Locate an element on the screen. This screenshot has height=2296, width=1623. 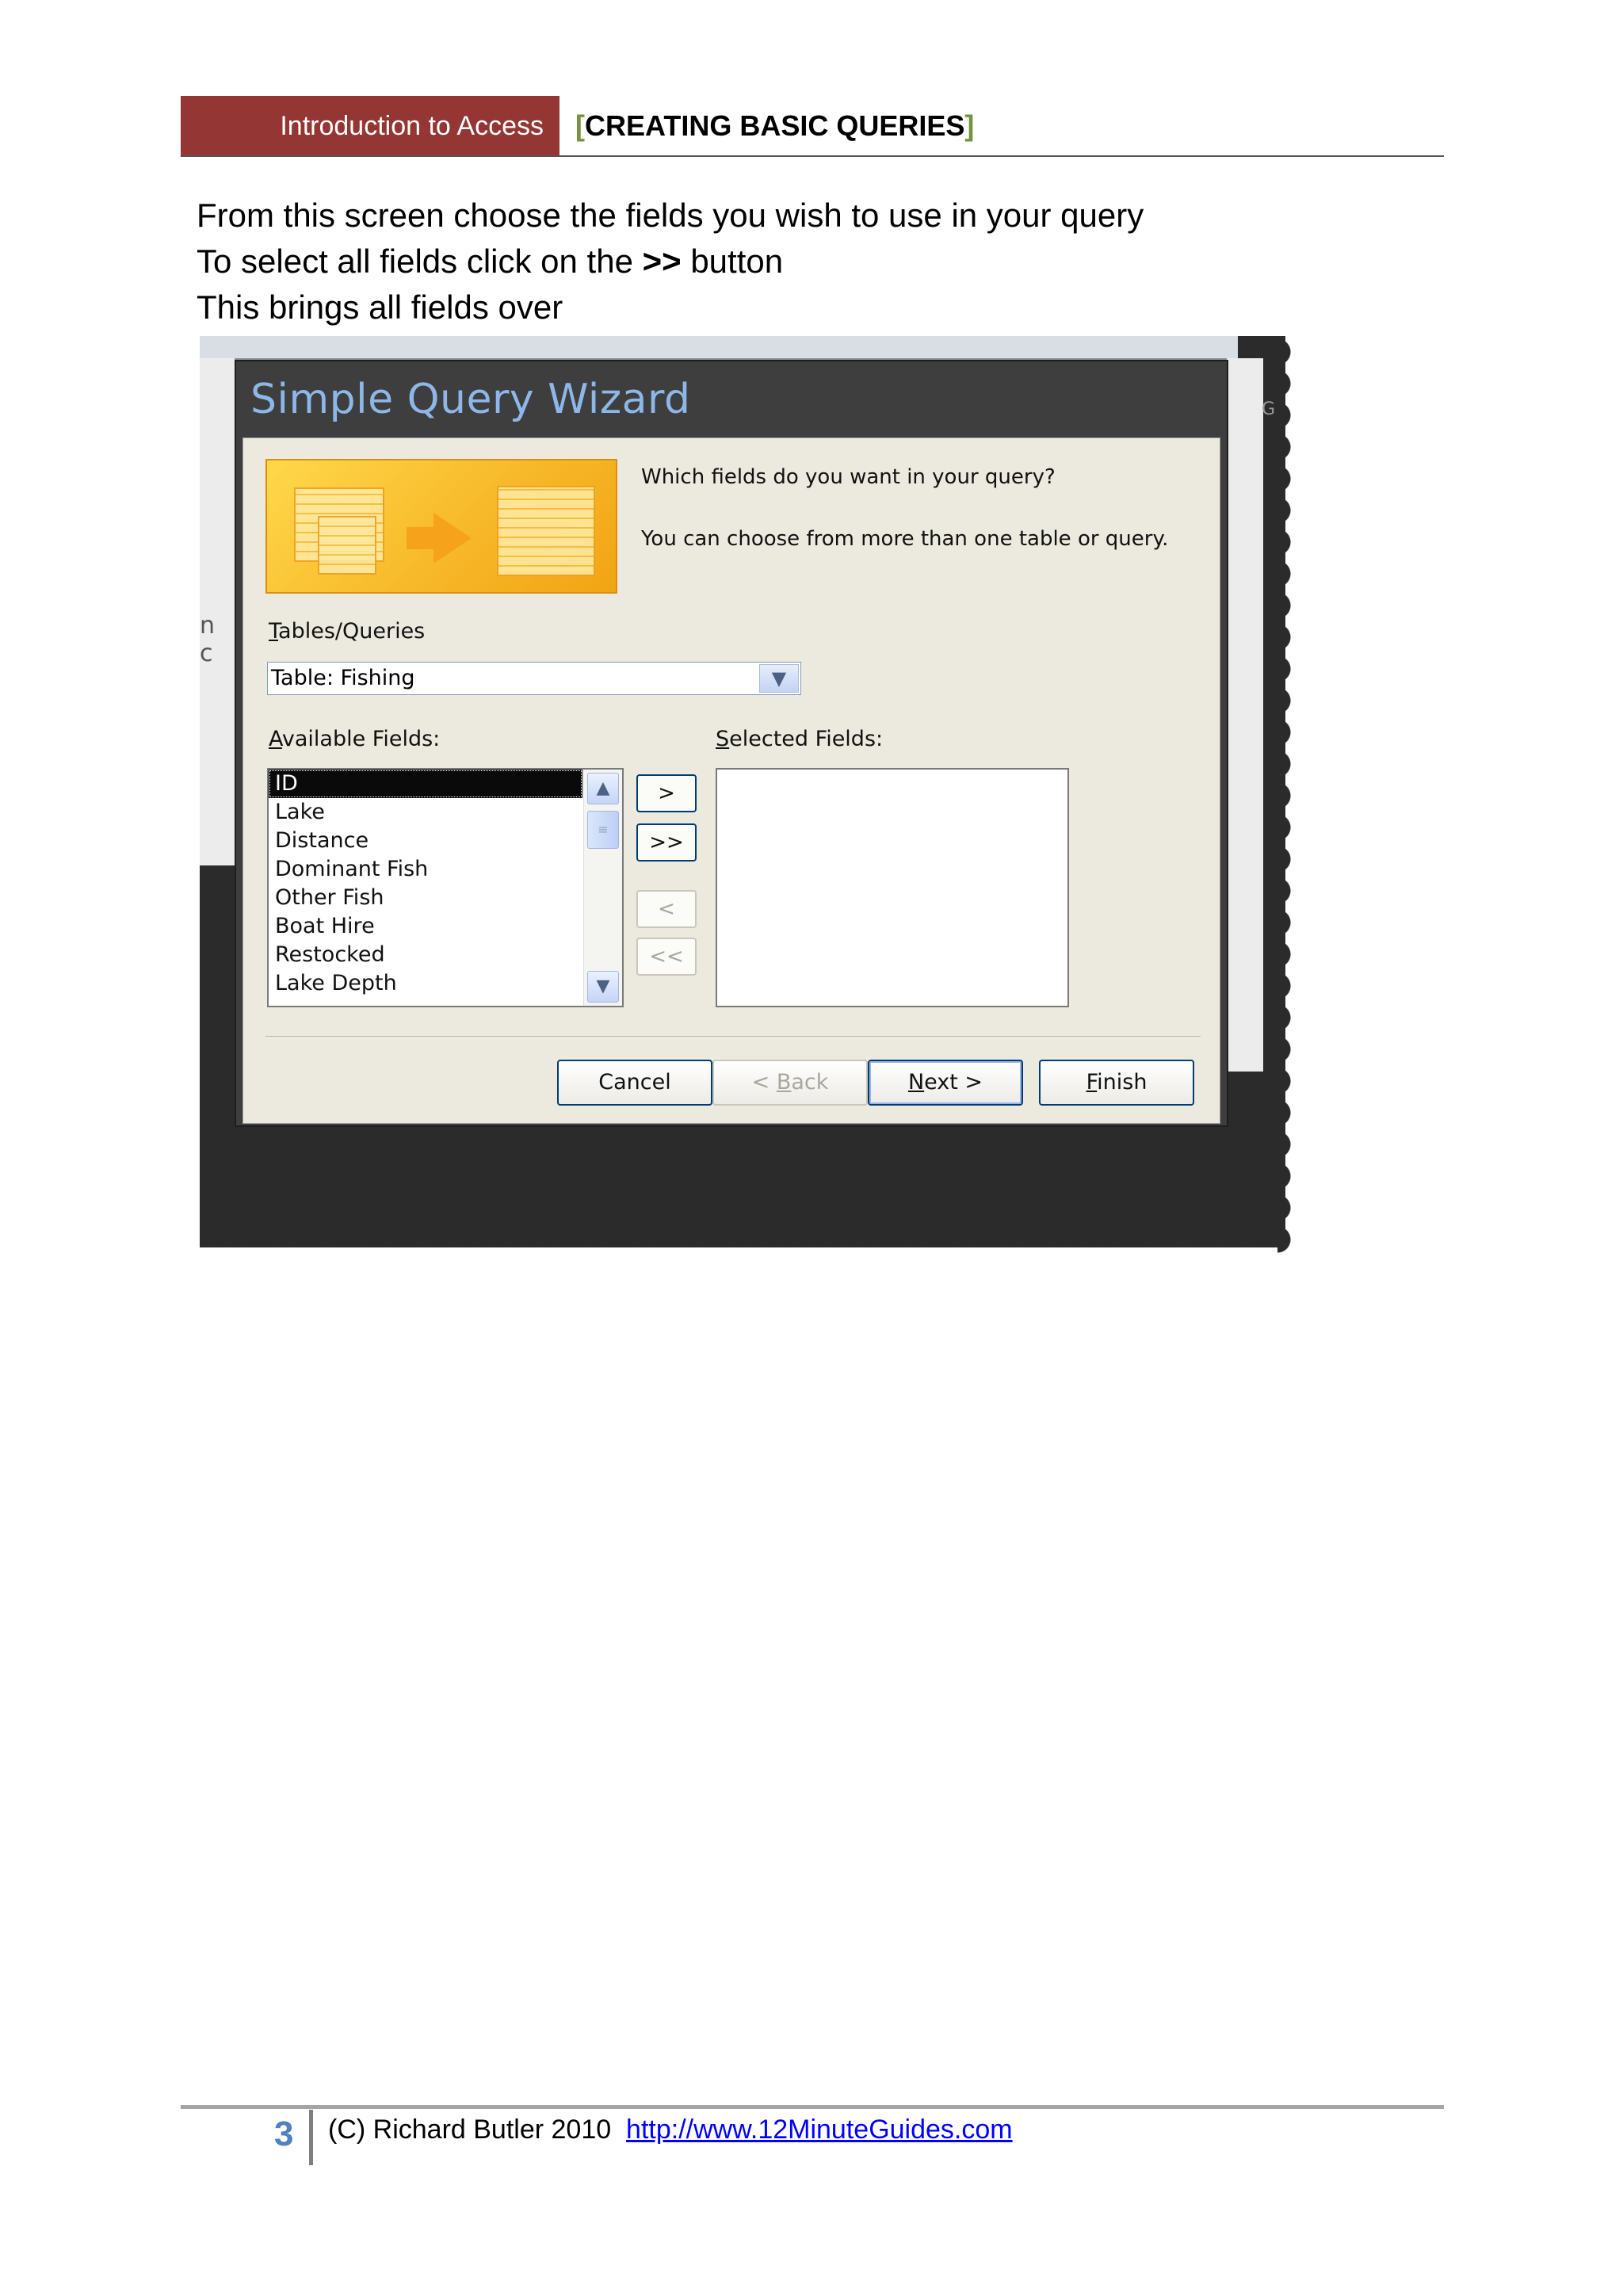
finish-button-rest: inish is located at coordinates (1122, 1082).